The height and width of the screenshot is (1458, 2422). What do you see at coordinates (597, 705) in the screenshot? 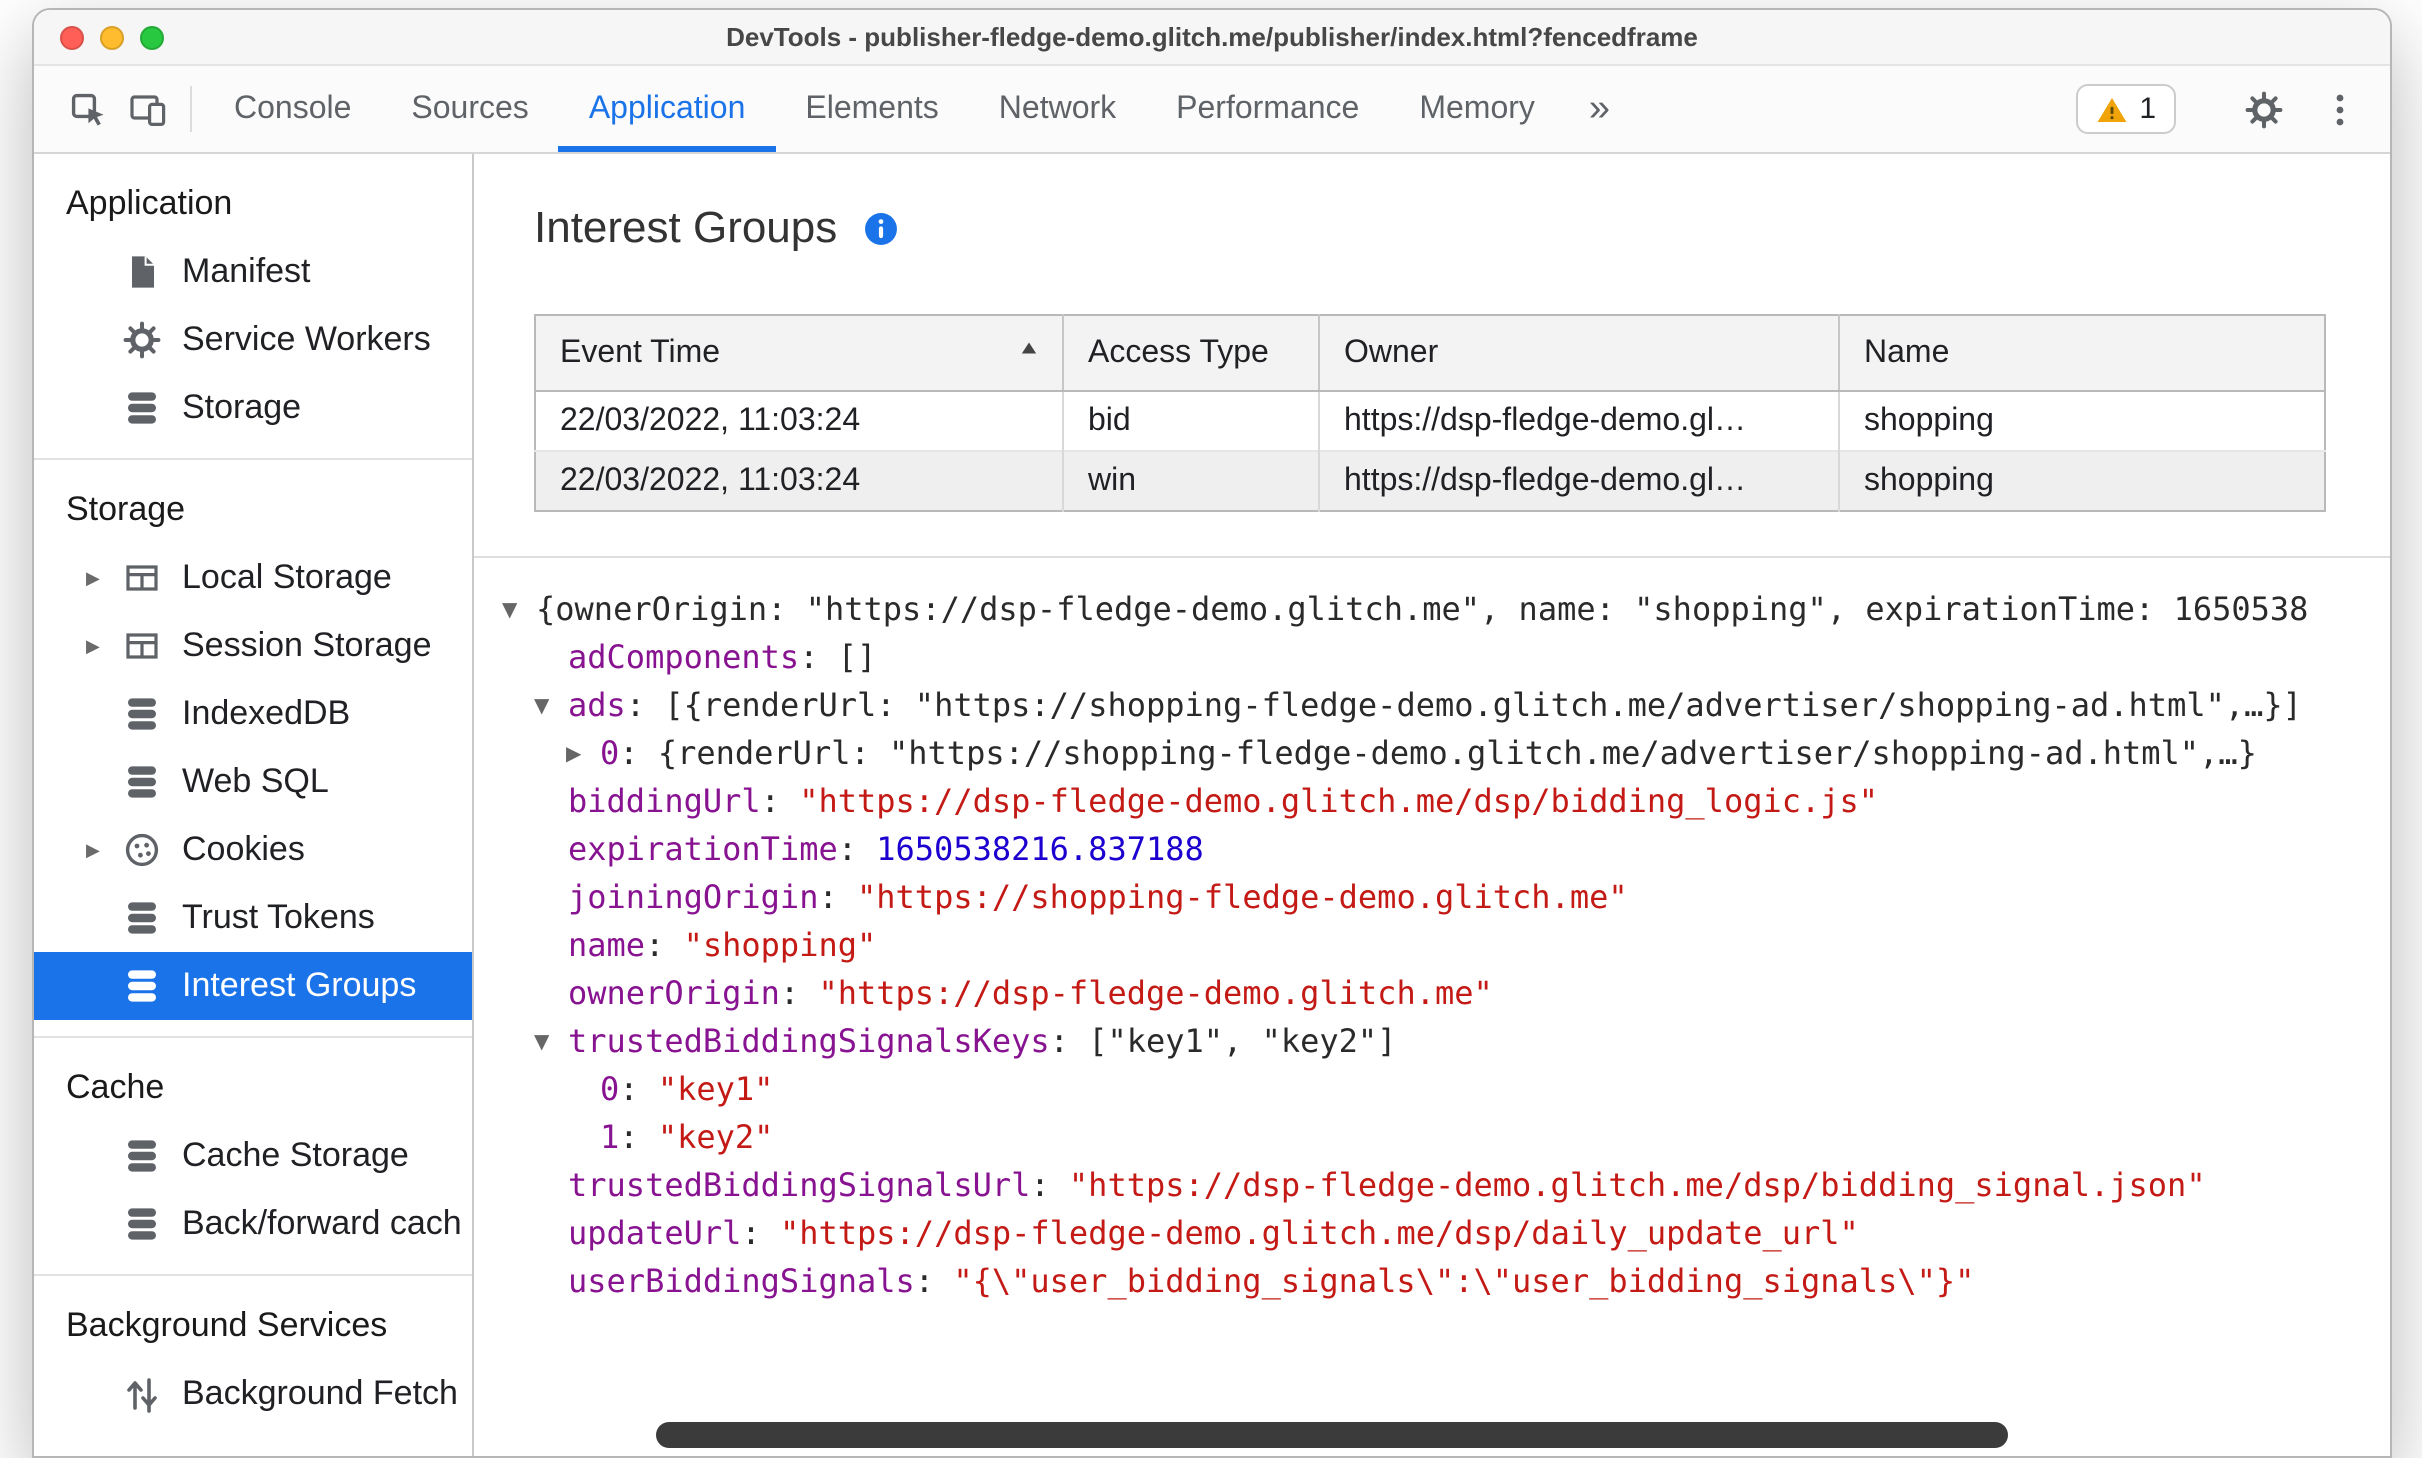
I see `token-key: ads` at bounding box center [597, 705].